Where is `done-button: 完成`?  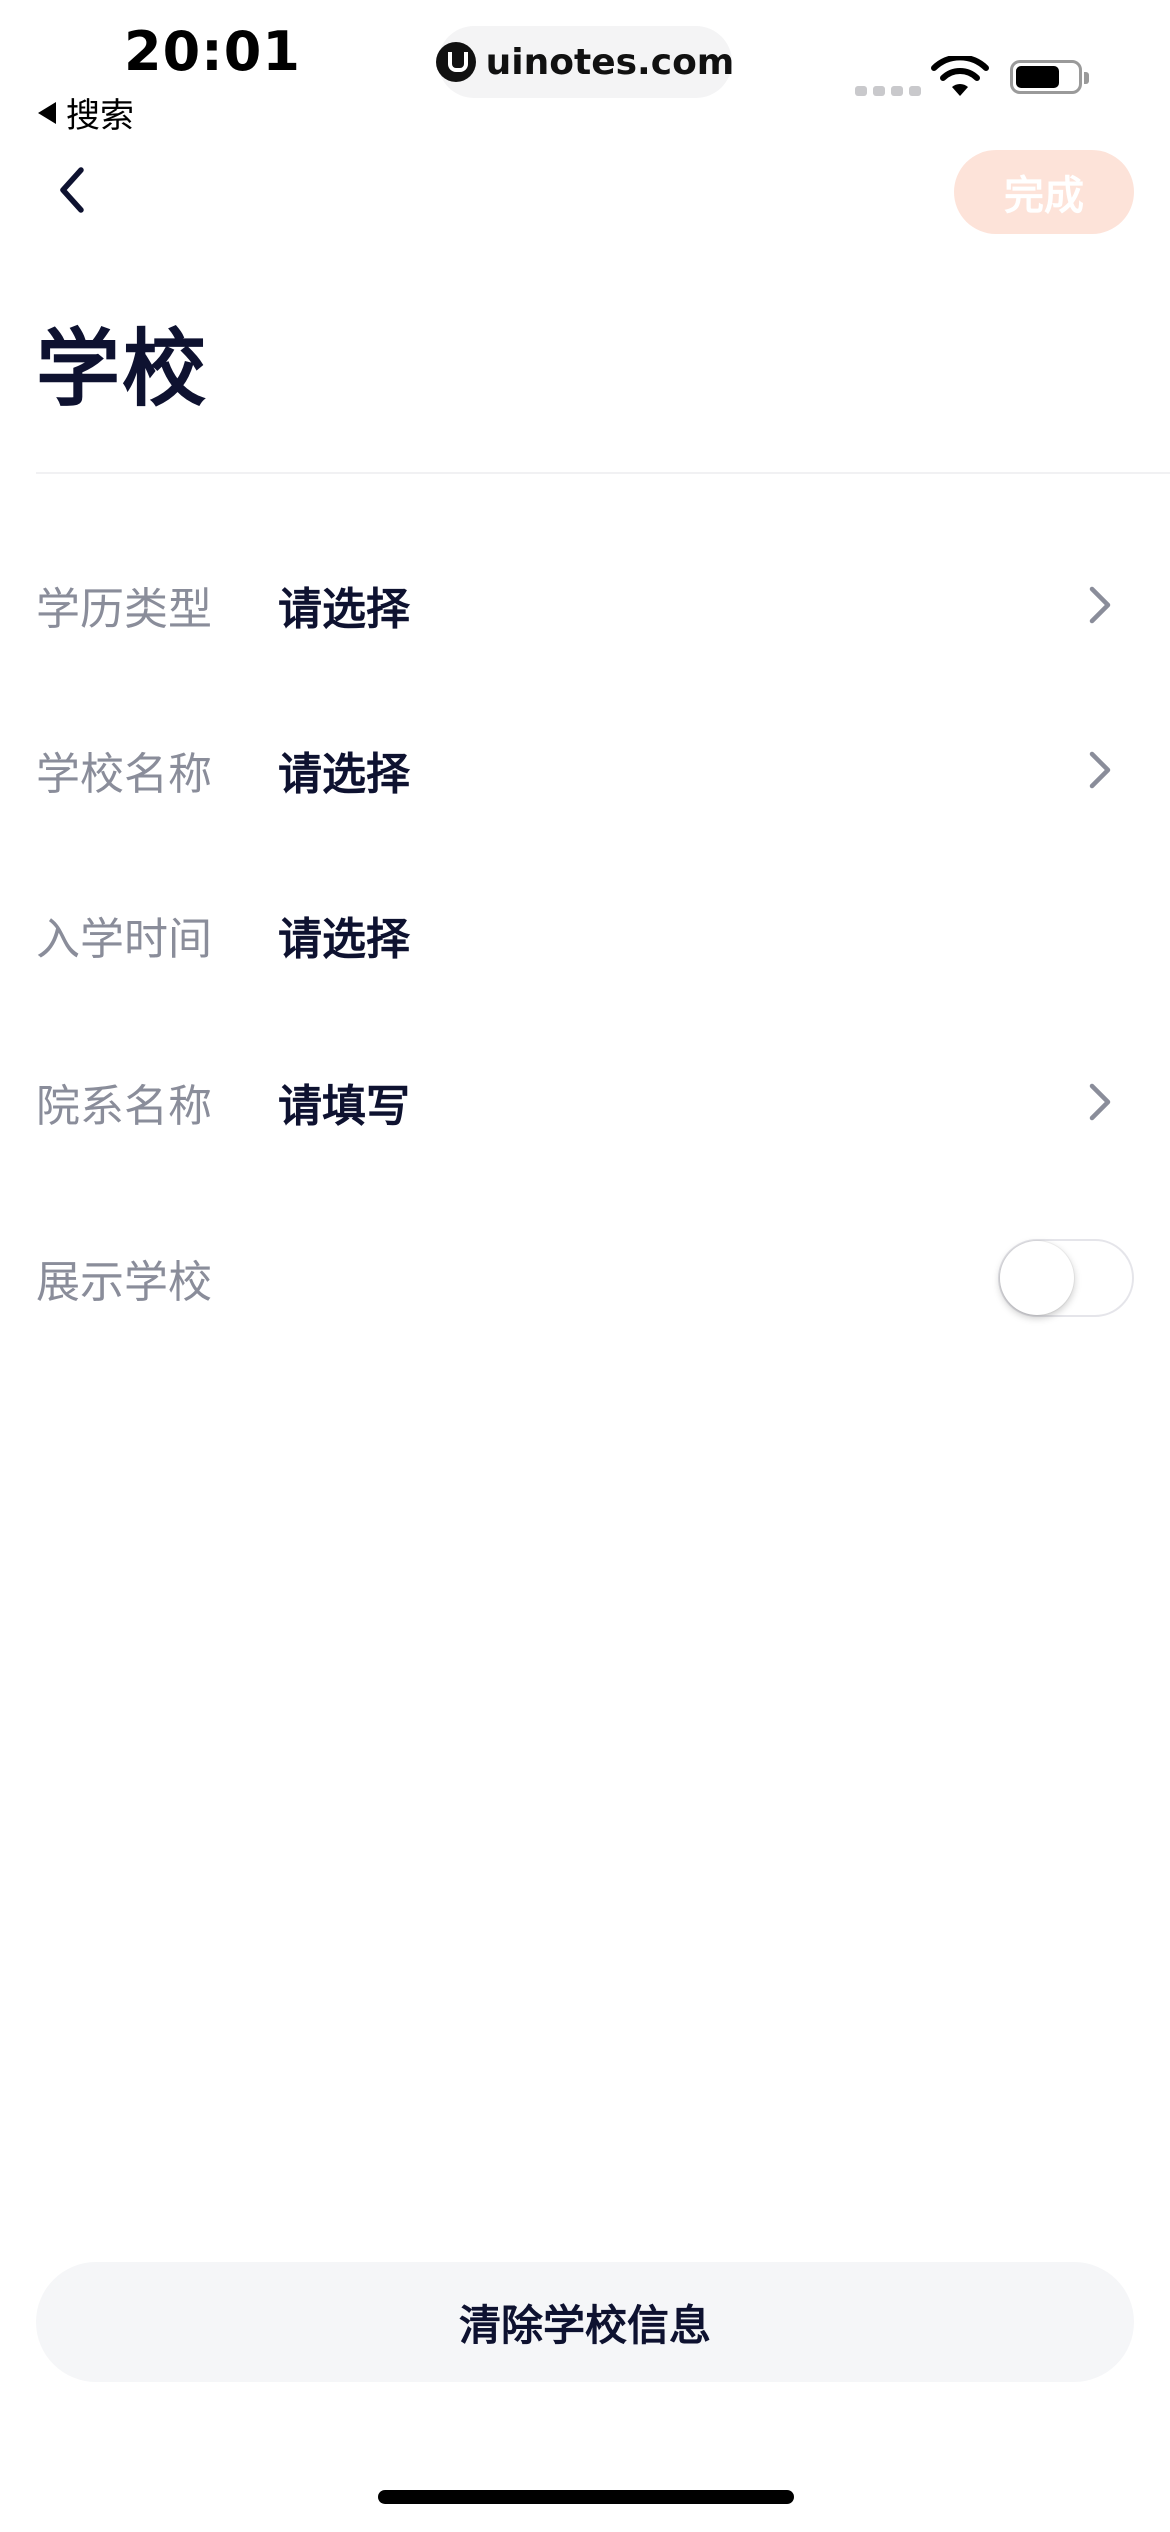 done-button: 完成 is located at coordinates (1044, 192).